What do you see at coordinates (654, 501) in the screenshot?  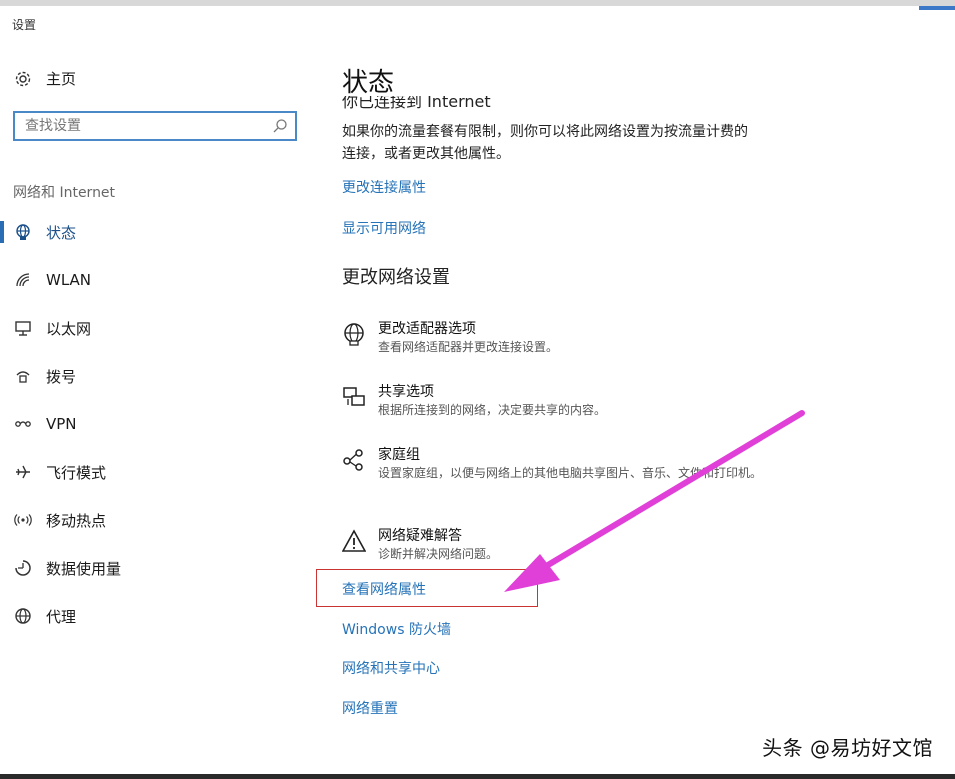 I see `annotation-arrow` at bounding box center [654, 501].